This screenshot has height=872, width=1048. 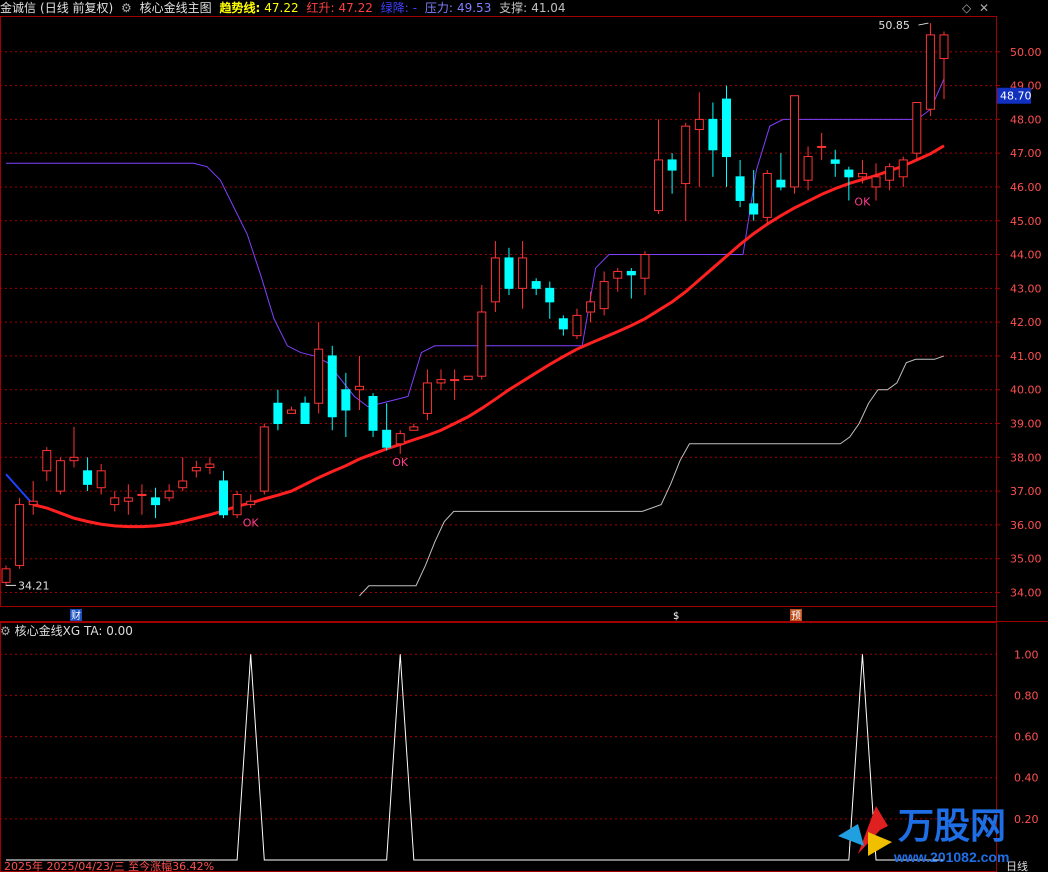 What do you see at coordinates (1026, 491) in the screenshot?
I see `y-tick-label: 37.00` at bounding box center [1026, 491].